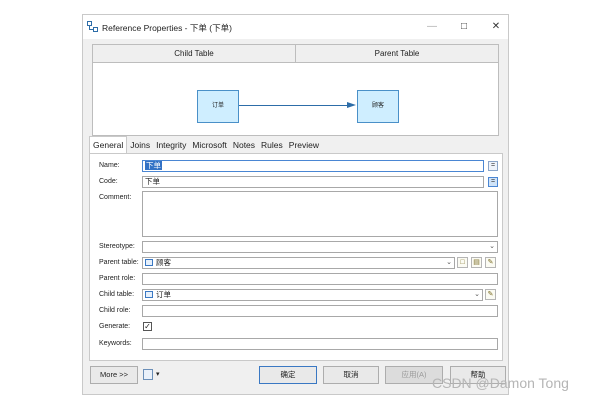 The image size is (598, 404). I want to click on window-title: Reference Properties - 下单 (下单), so click(167, 28).